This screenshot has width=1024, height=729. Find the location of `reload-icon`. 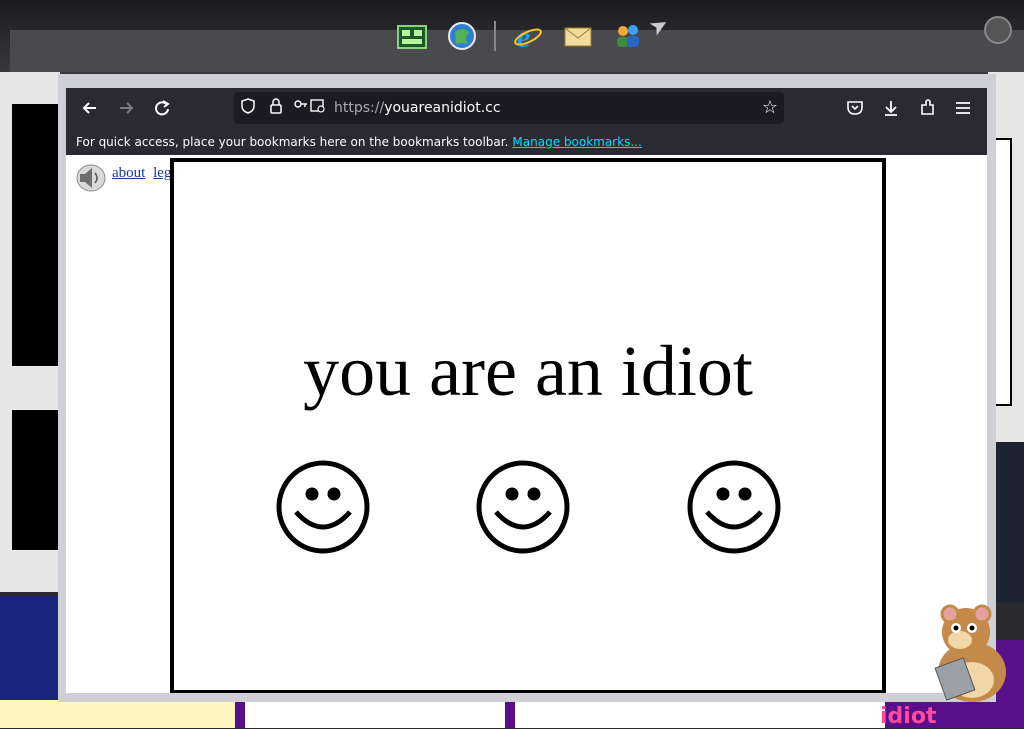

reload-icon is located at coordinates (162, 108).